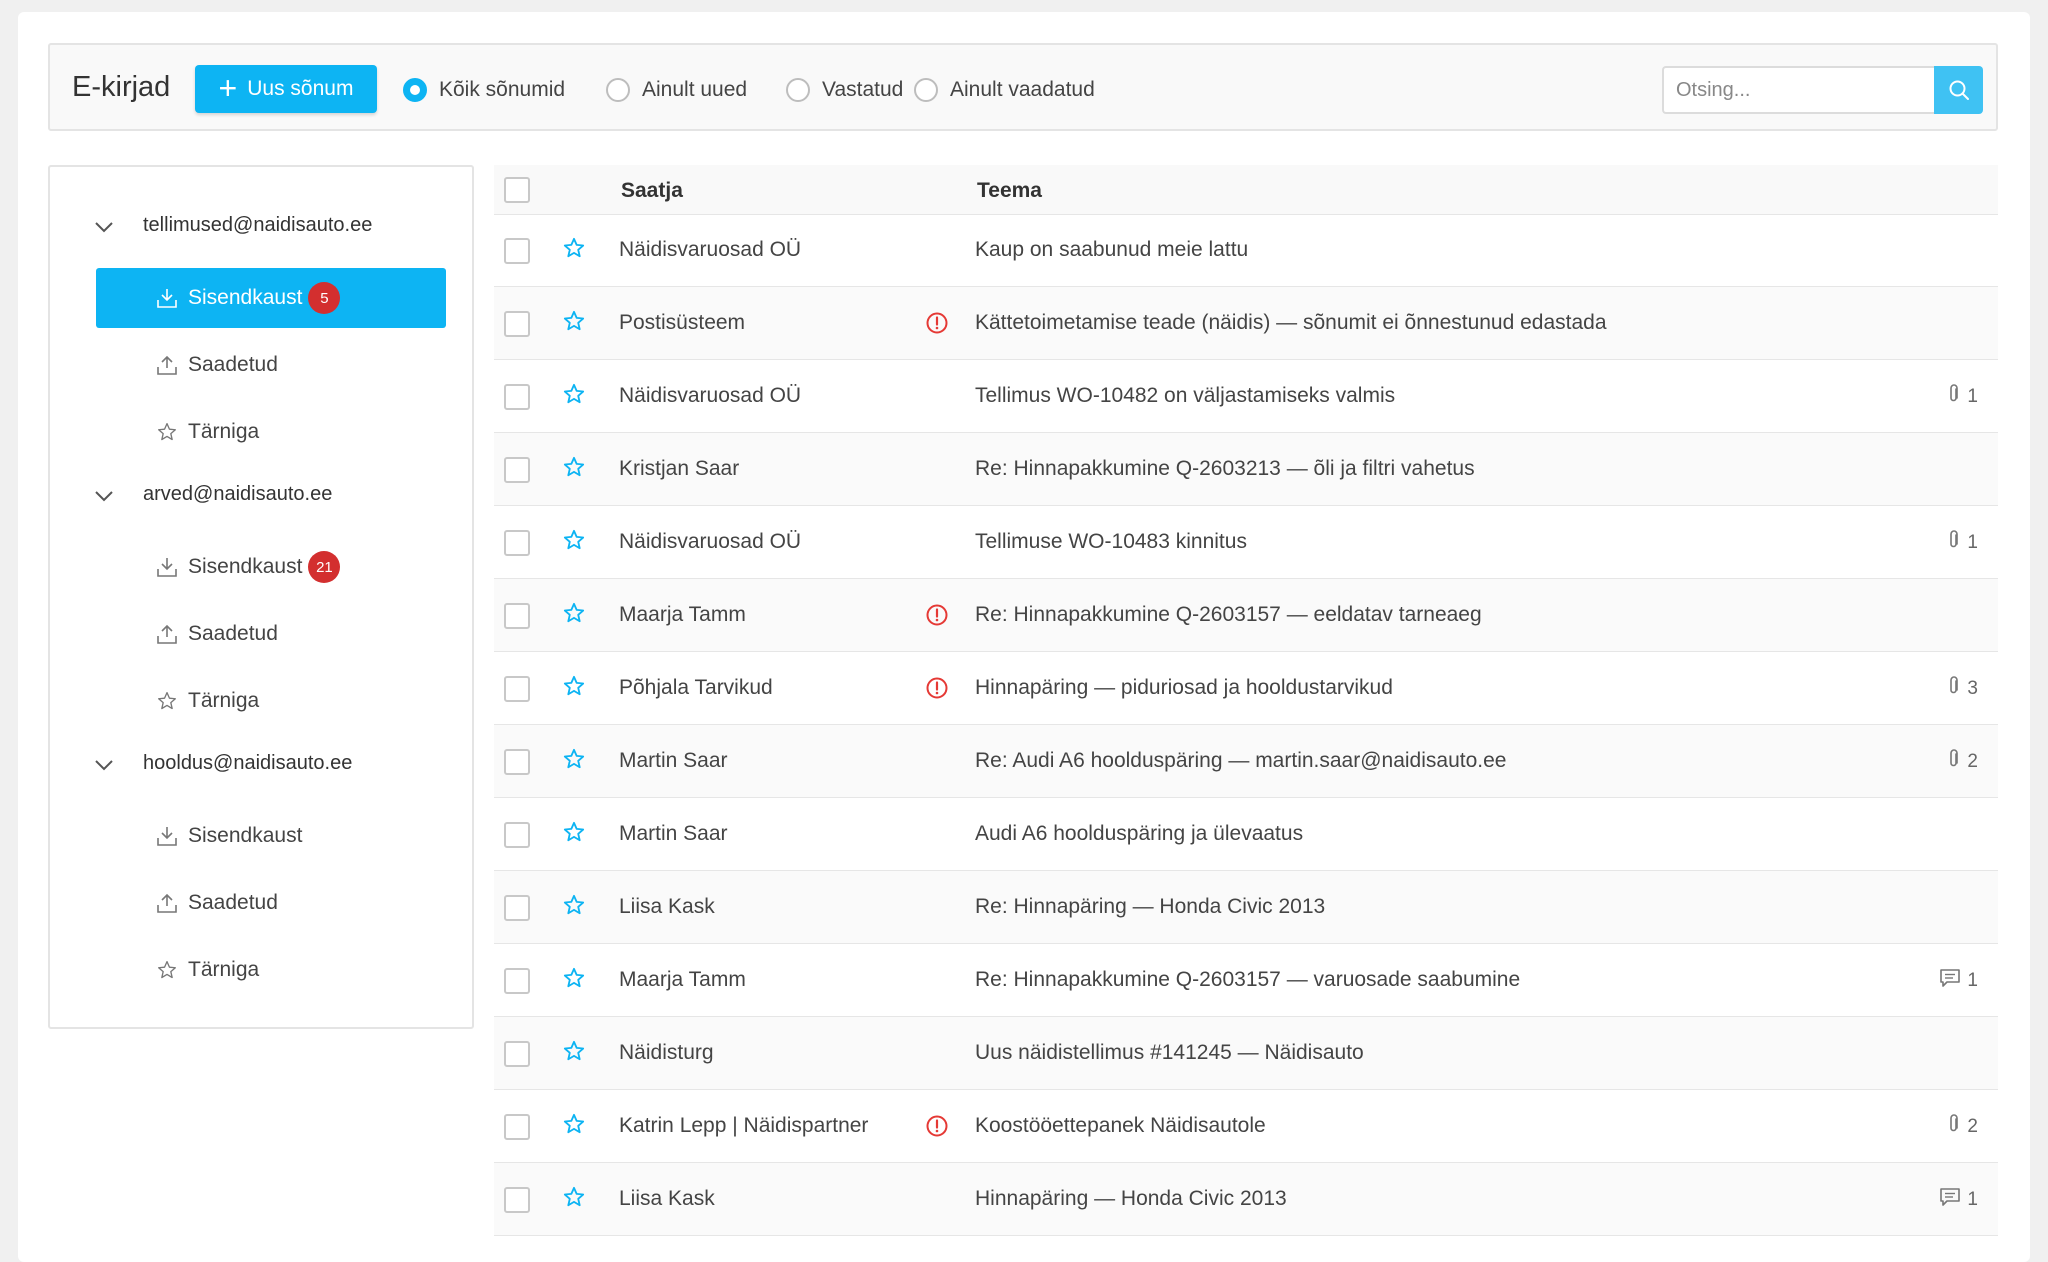 The width and height of the screenshot is (2048, 1262). I want to click on row-sender: Põhjala Tarvikud, so click(696, 687).